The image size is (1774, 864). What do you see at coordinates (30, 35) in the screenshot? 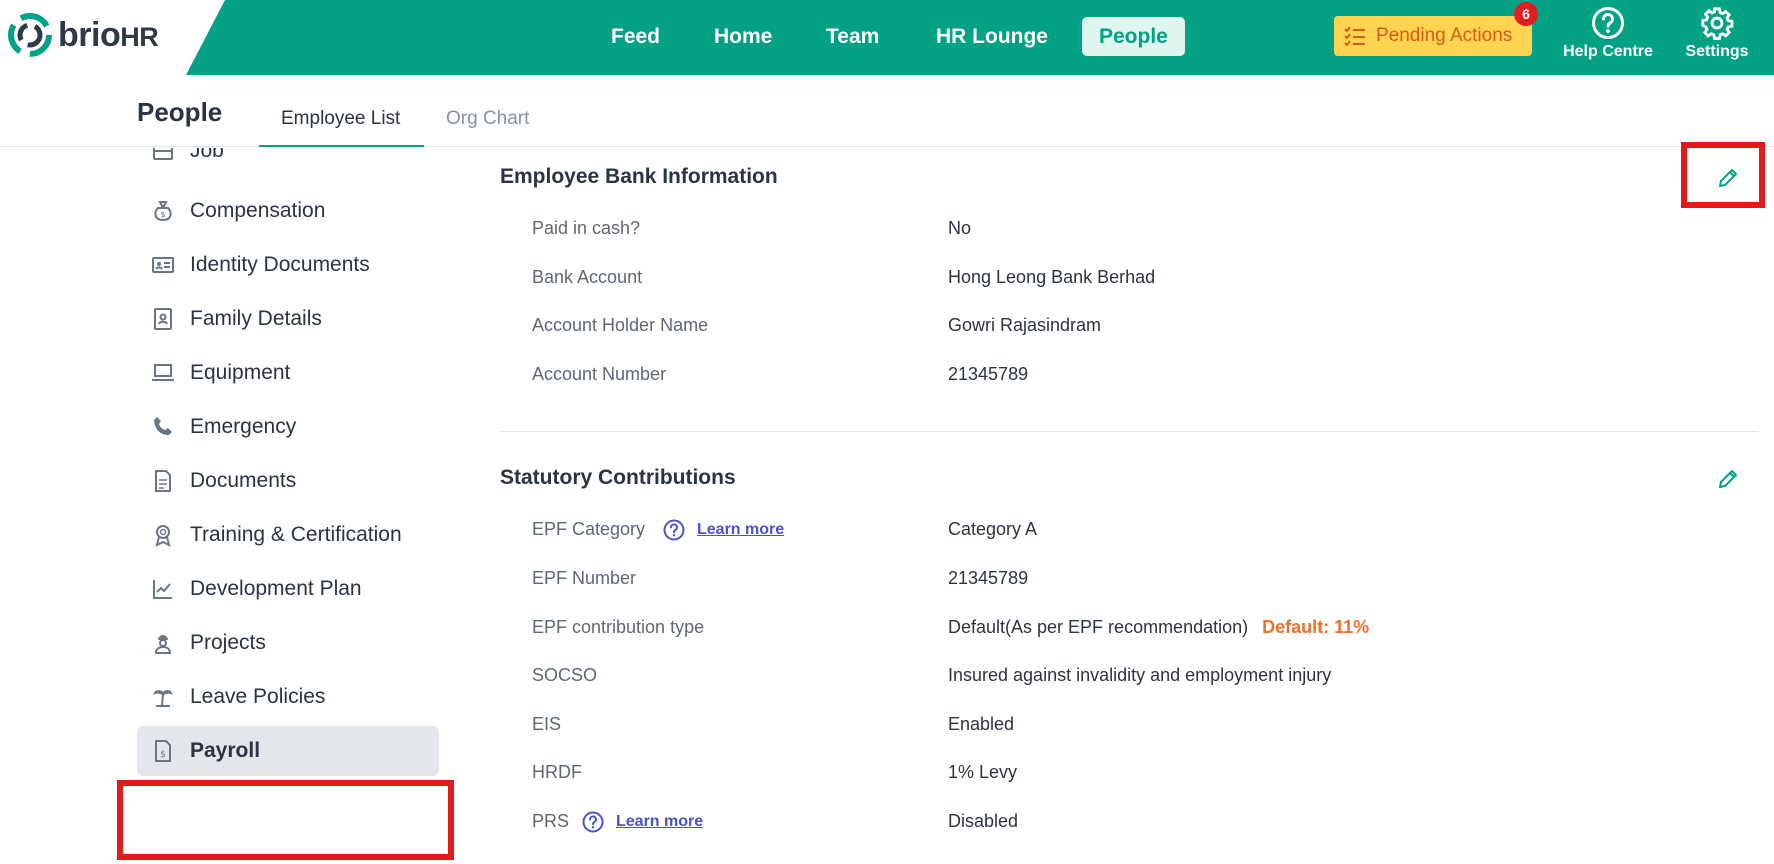
I see `brio-logo-icon` at bounding box center [30, 35].